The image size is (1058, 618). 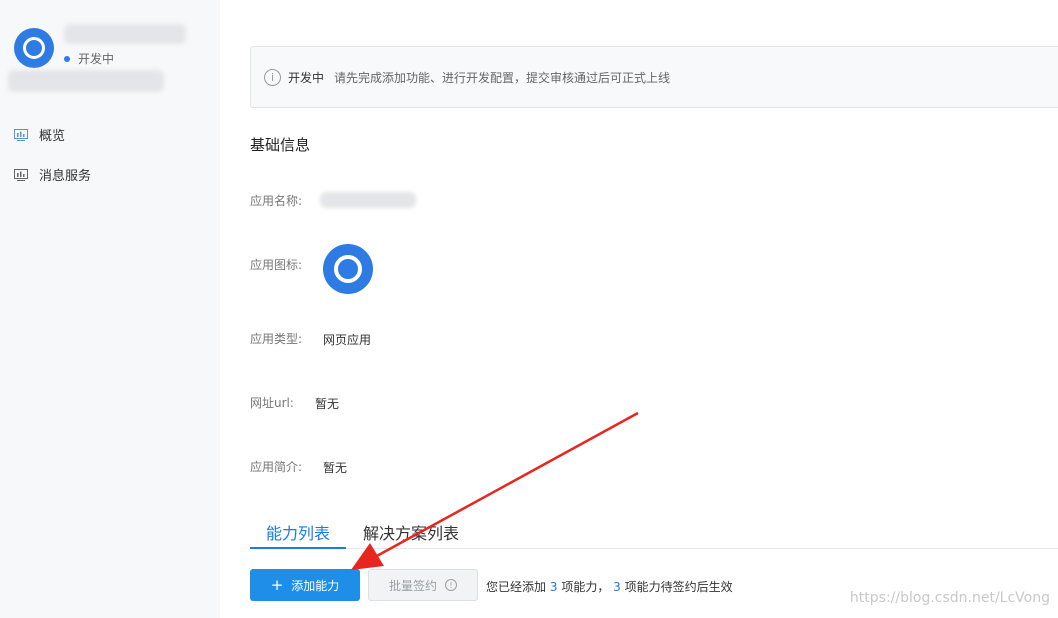 What do you see at coordinates (21, 174) in the screenshot?
I see `message-service-icon` at bounding box center [21, 174].